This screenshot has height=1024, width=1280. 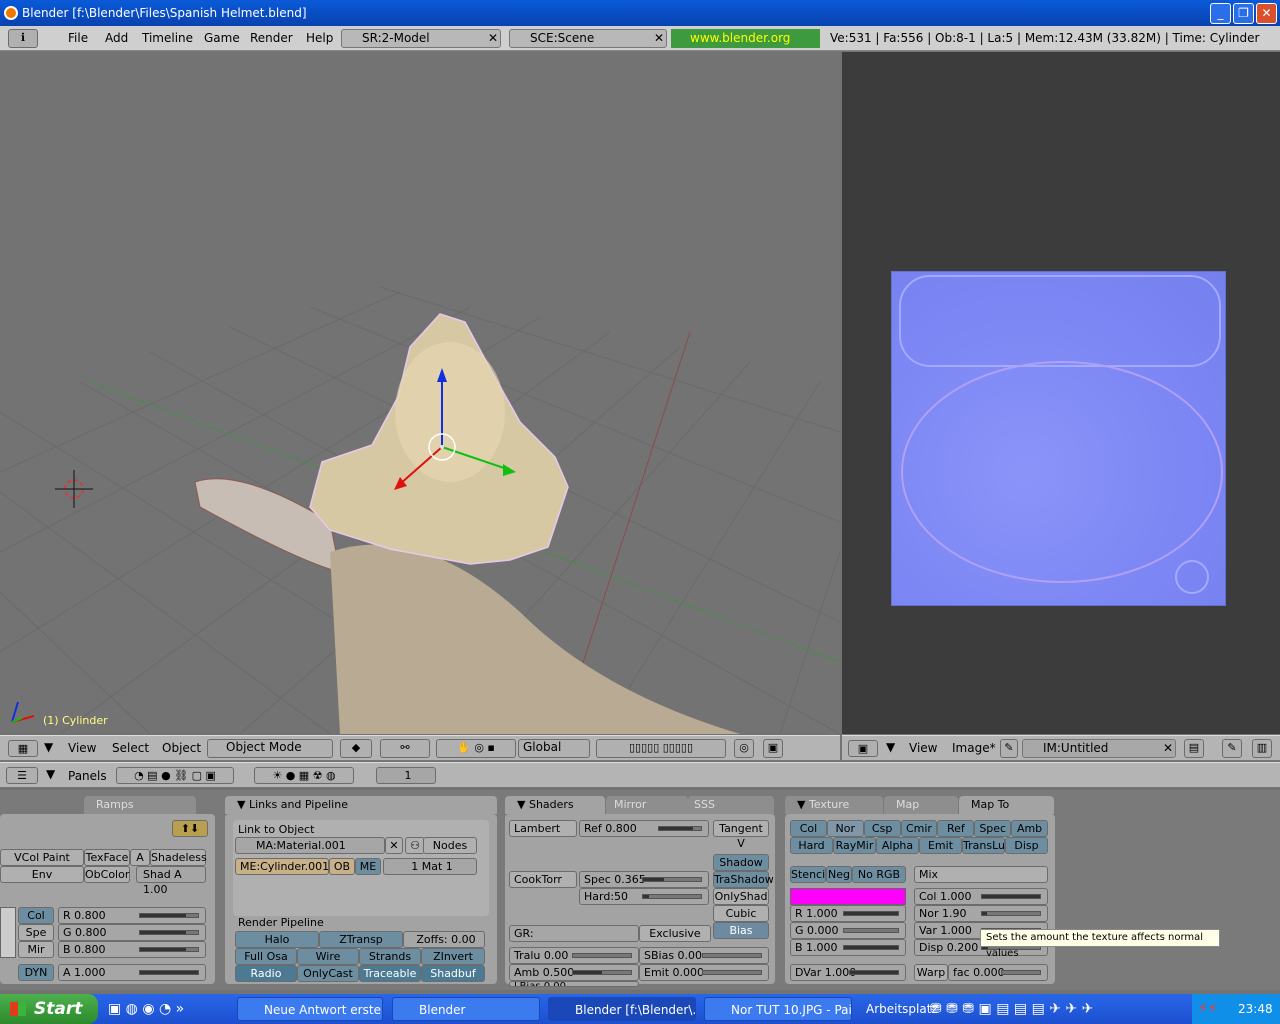 I want to click on paint-icon: ✎, so click(x=1009, y=748).